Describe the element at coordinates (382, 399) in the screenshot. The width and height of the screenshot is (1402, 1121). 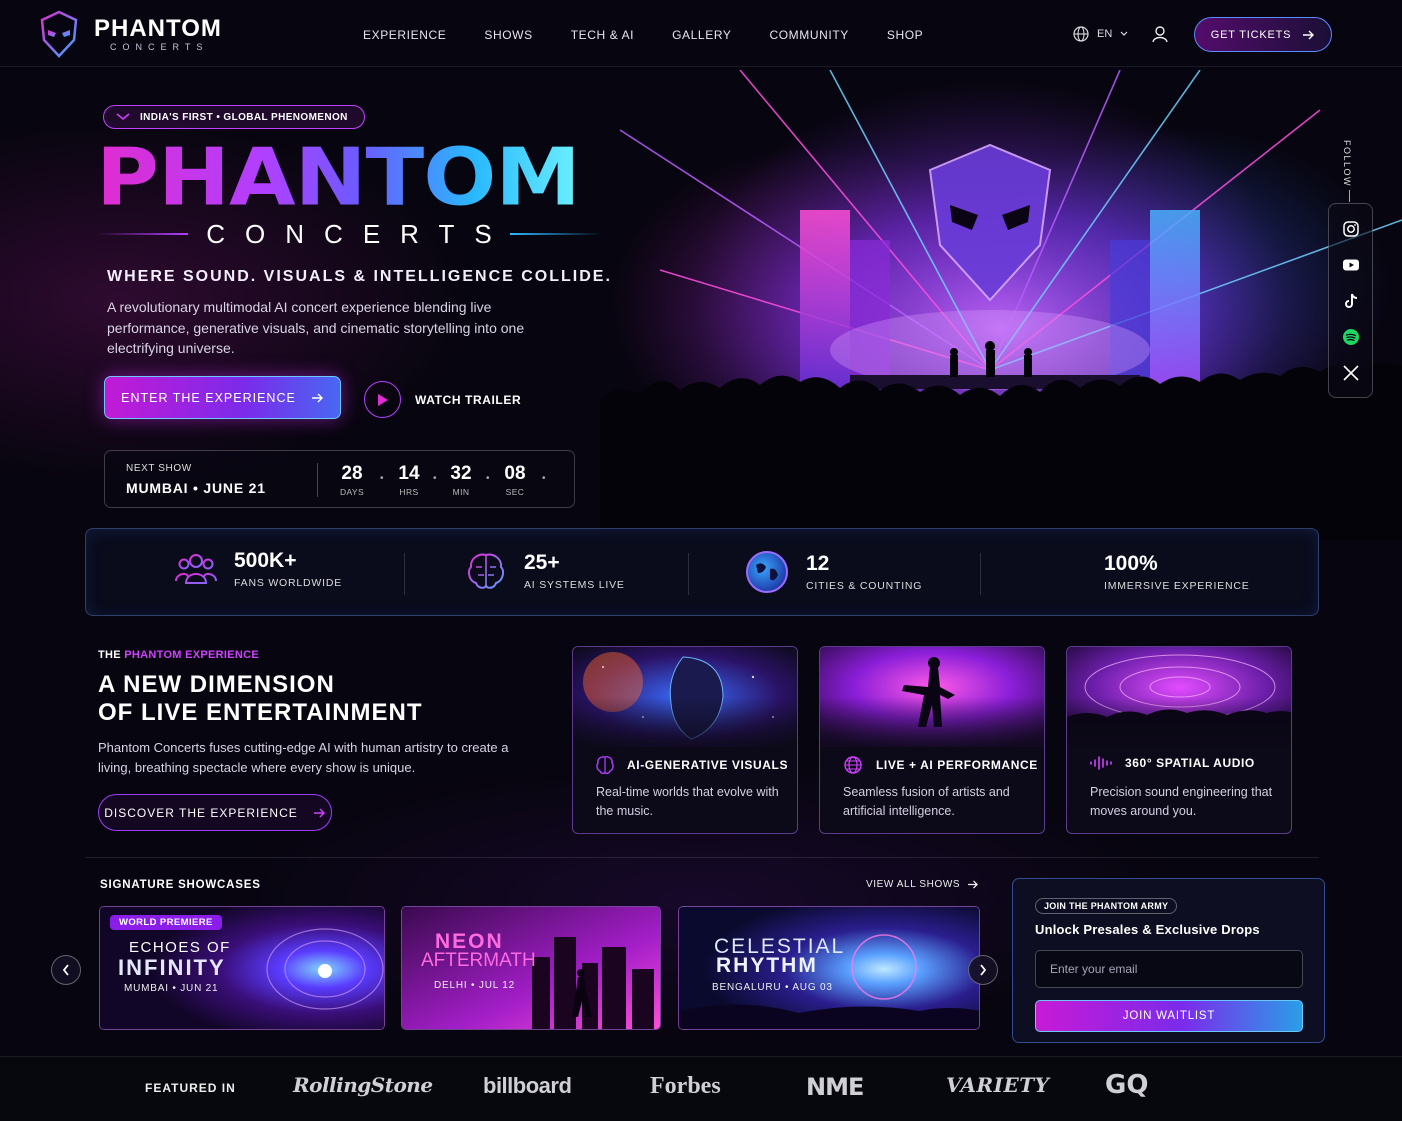
I see `play-icon` at that location.